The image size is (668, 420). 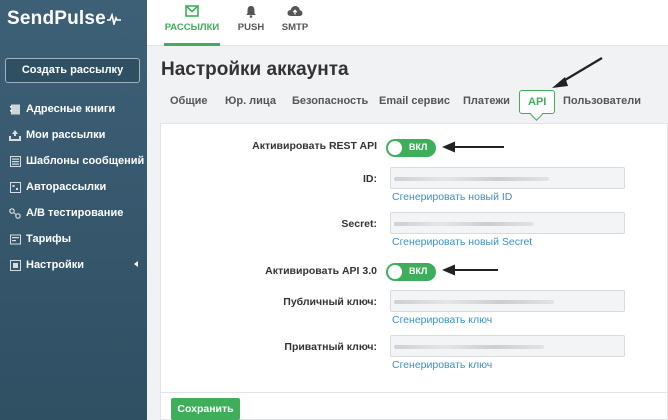 I want to click on id-field, so click(x=507, y=178).